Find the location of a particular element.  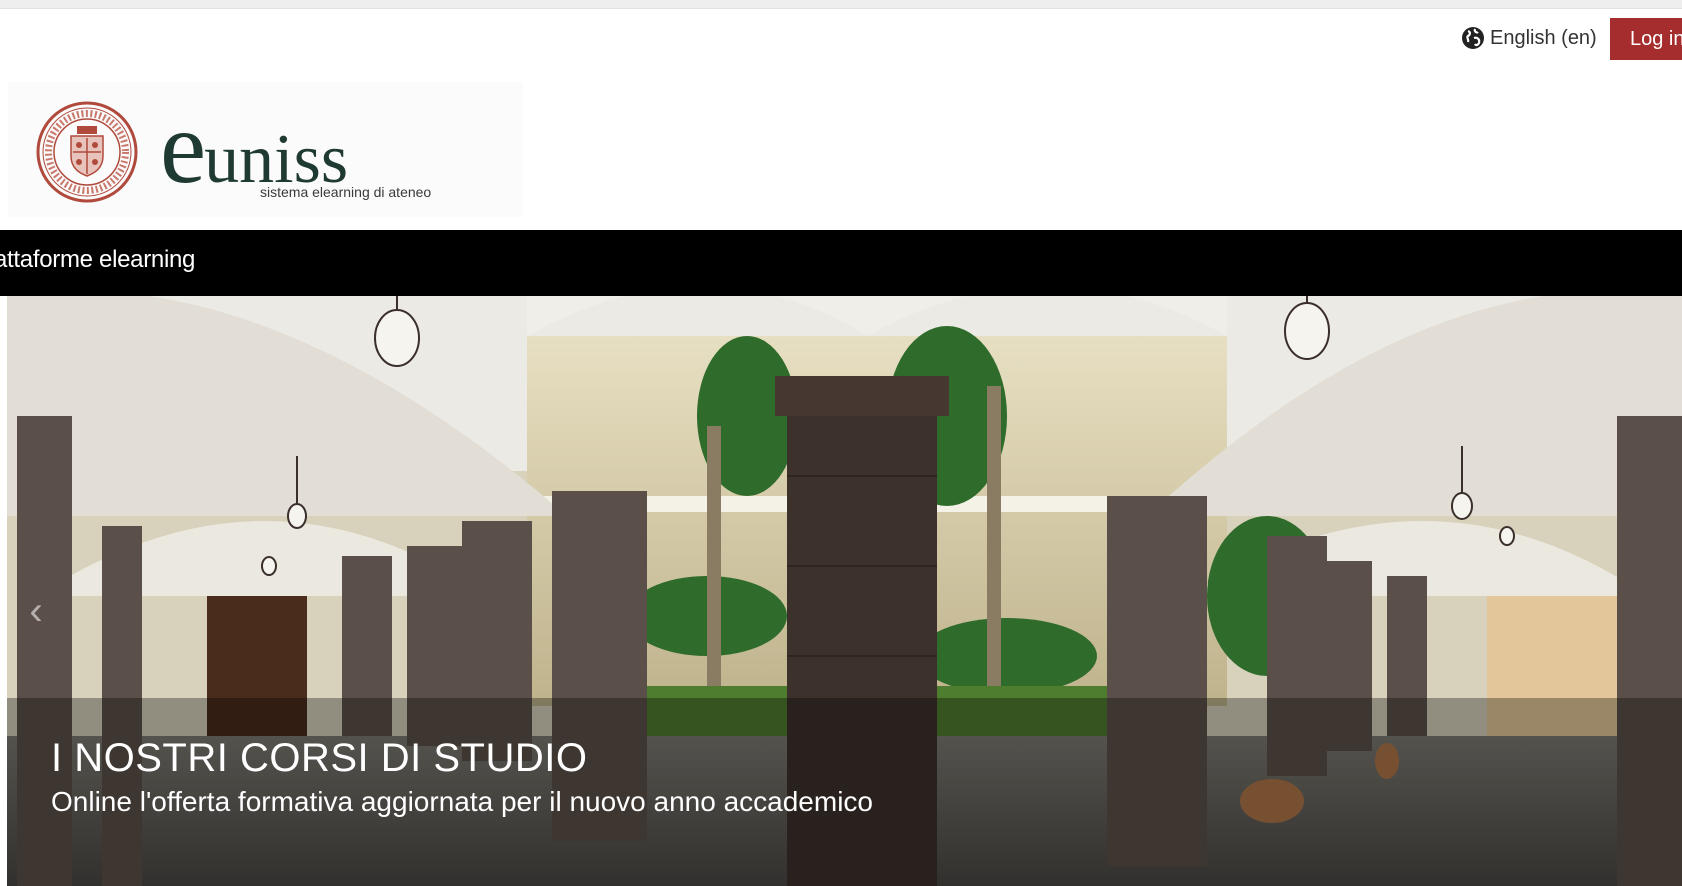

chevron-left-icon: ‹ is located at coordinates (36, 610).